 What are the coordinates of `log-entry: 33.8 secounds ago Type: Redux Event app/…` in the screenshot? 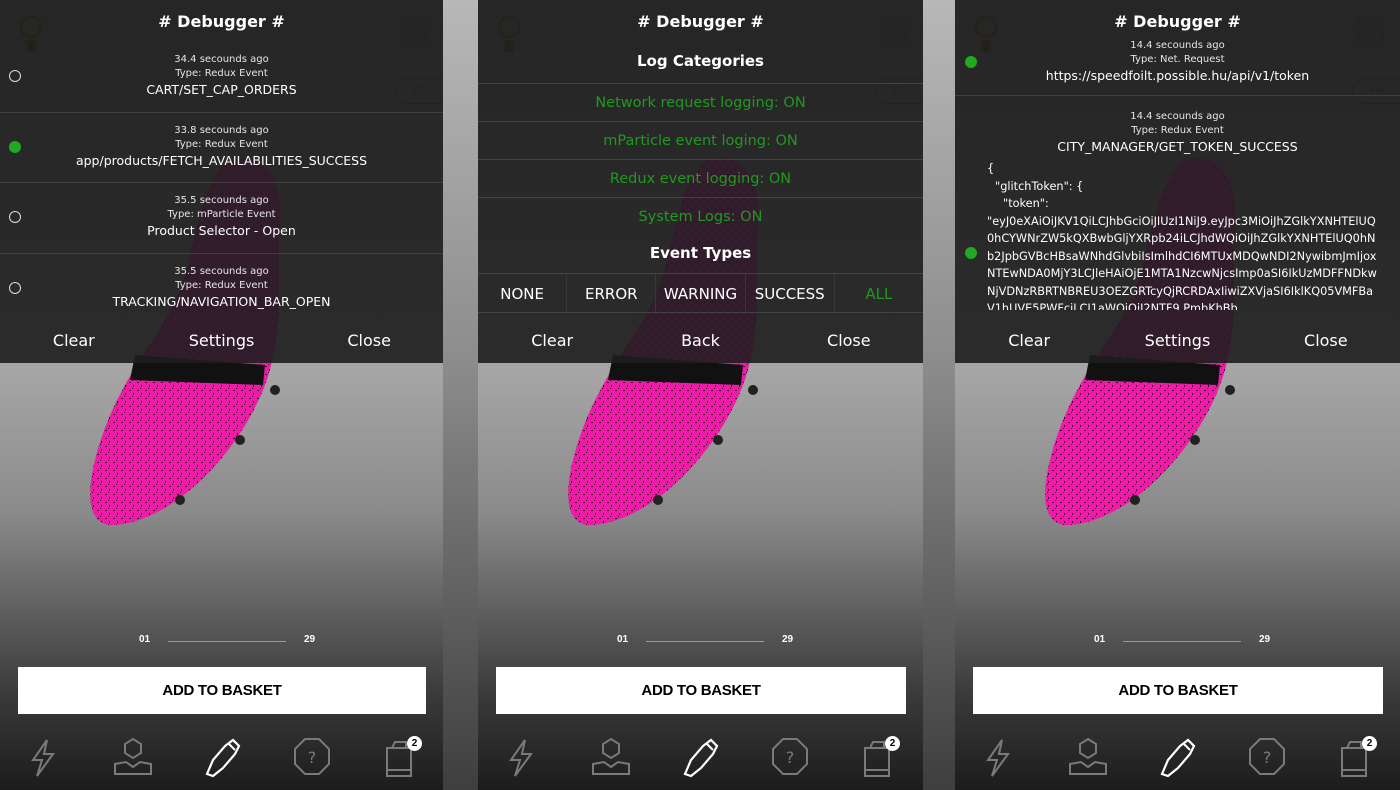 It's located at (221, 148).